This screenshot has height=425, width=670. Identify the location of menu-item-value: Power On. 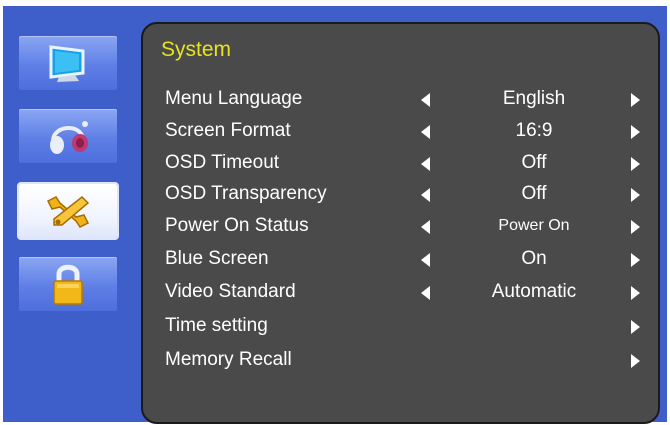
(534, 225).